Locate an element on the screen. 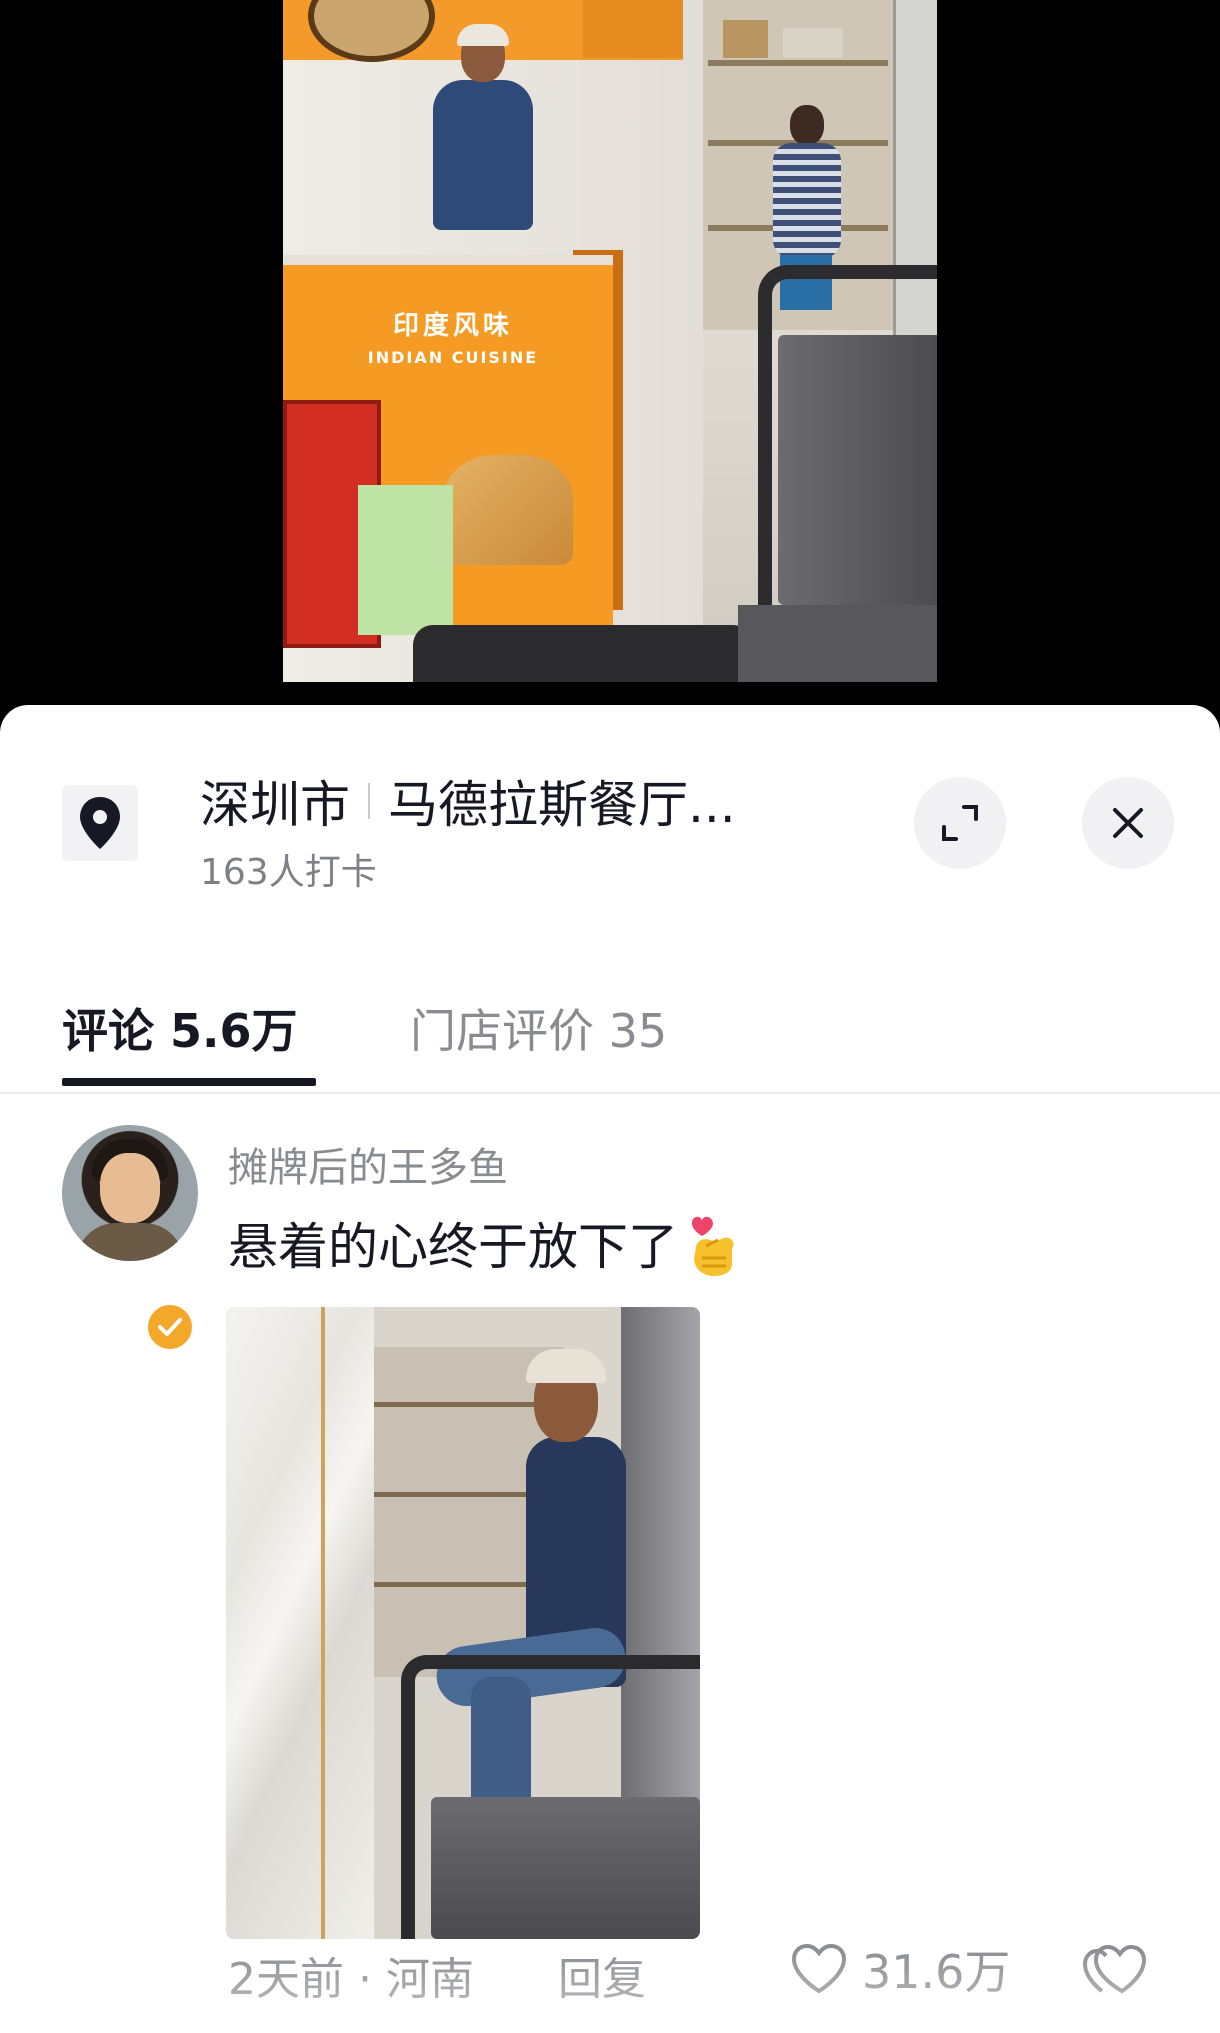 Image resolution: width=1220 pixels, height=2033 pixels. video-shelf is located at coordinates (798, 63).